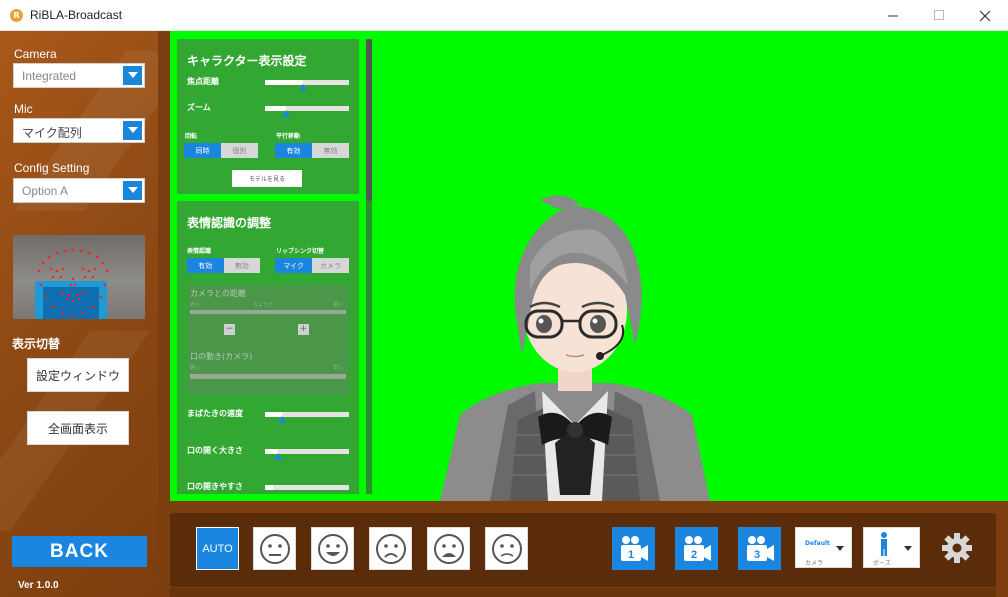  What do you see at coordinates (817, 543) in the screenshot?
I see `camera-dropdown-value: Default` at bounding box center [817, 543].